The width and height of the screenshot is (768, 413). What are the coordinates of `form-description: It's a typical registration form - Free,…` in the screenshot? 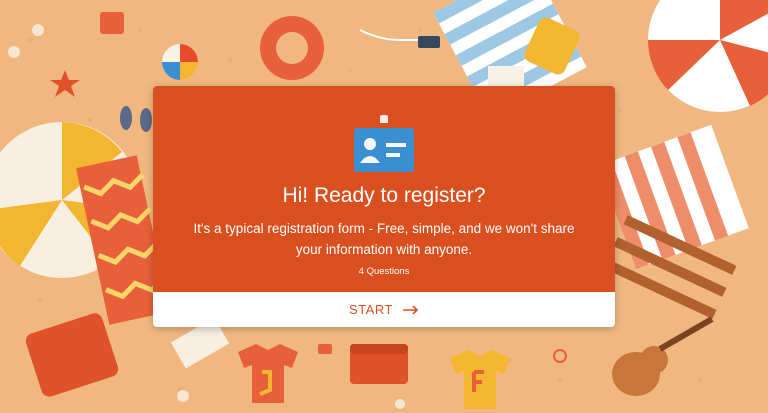 It's located at (384, 239).